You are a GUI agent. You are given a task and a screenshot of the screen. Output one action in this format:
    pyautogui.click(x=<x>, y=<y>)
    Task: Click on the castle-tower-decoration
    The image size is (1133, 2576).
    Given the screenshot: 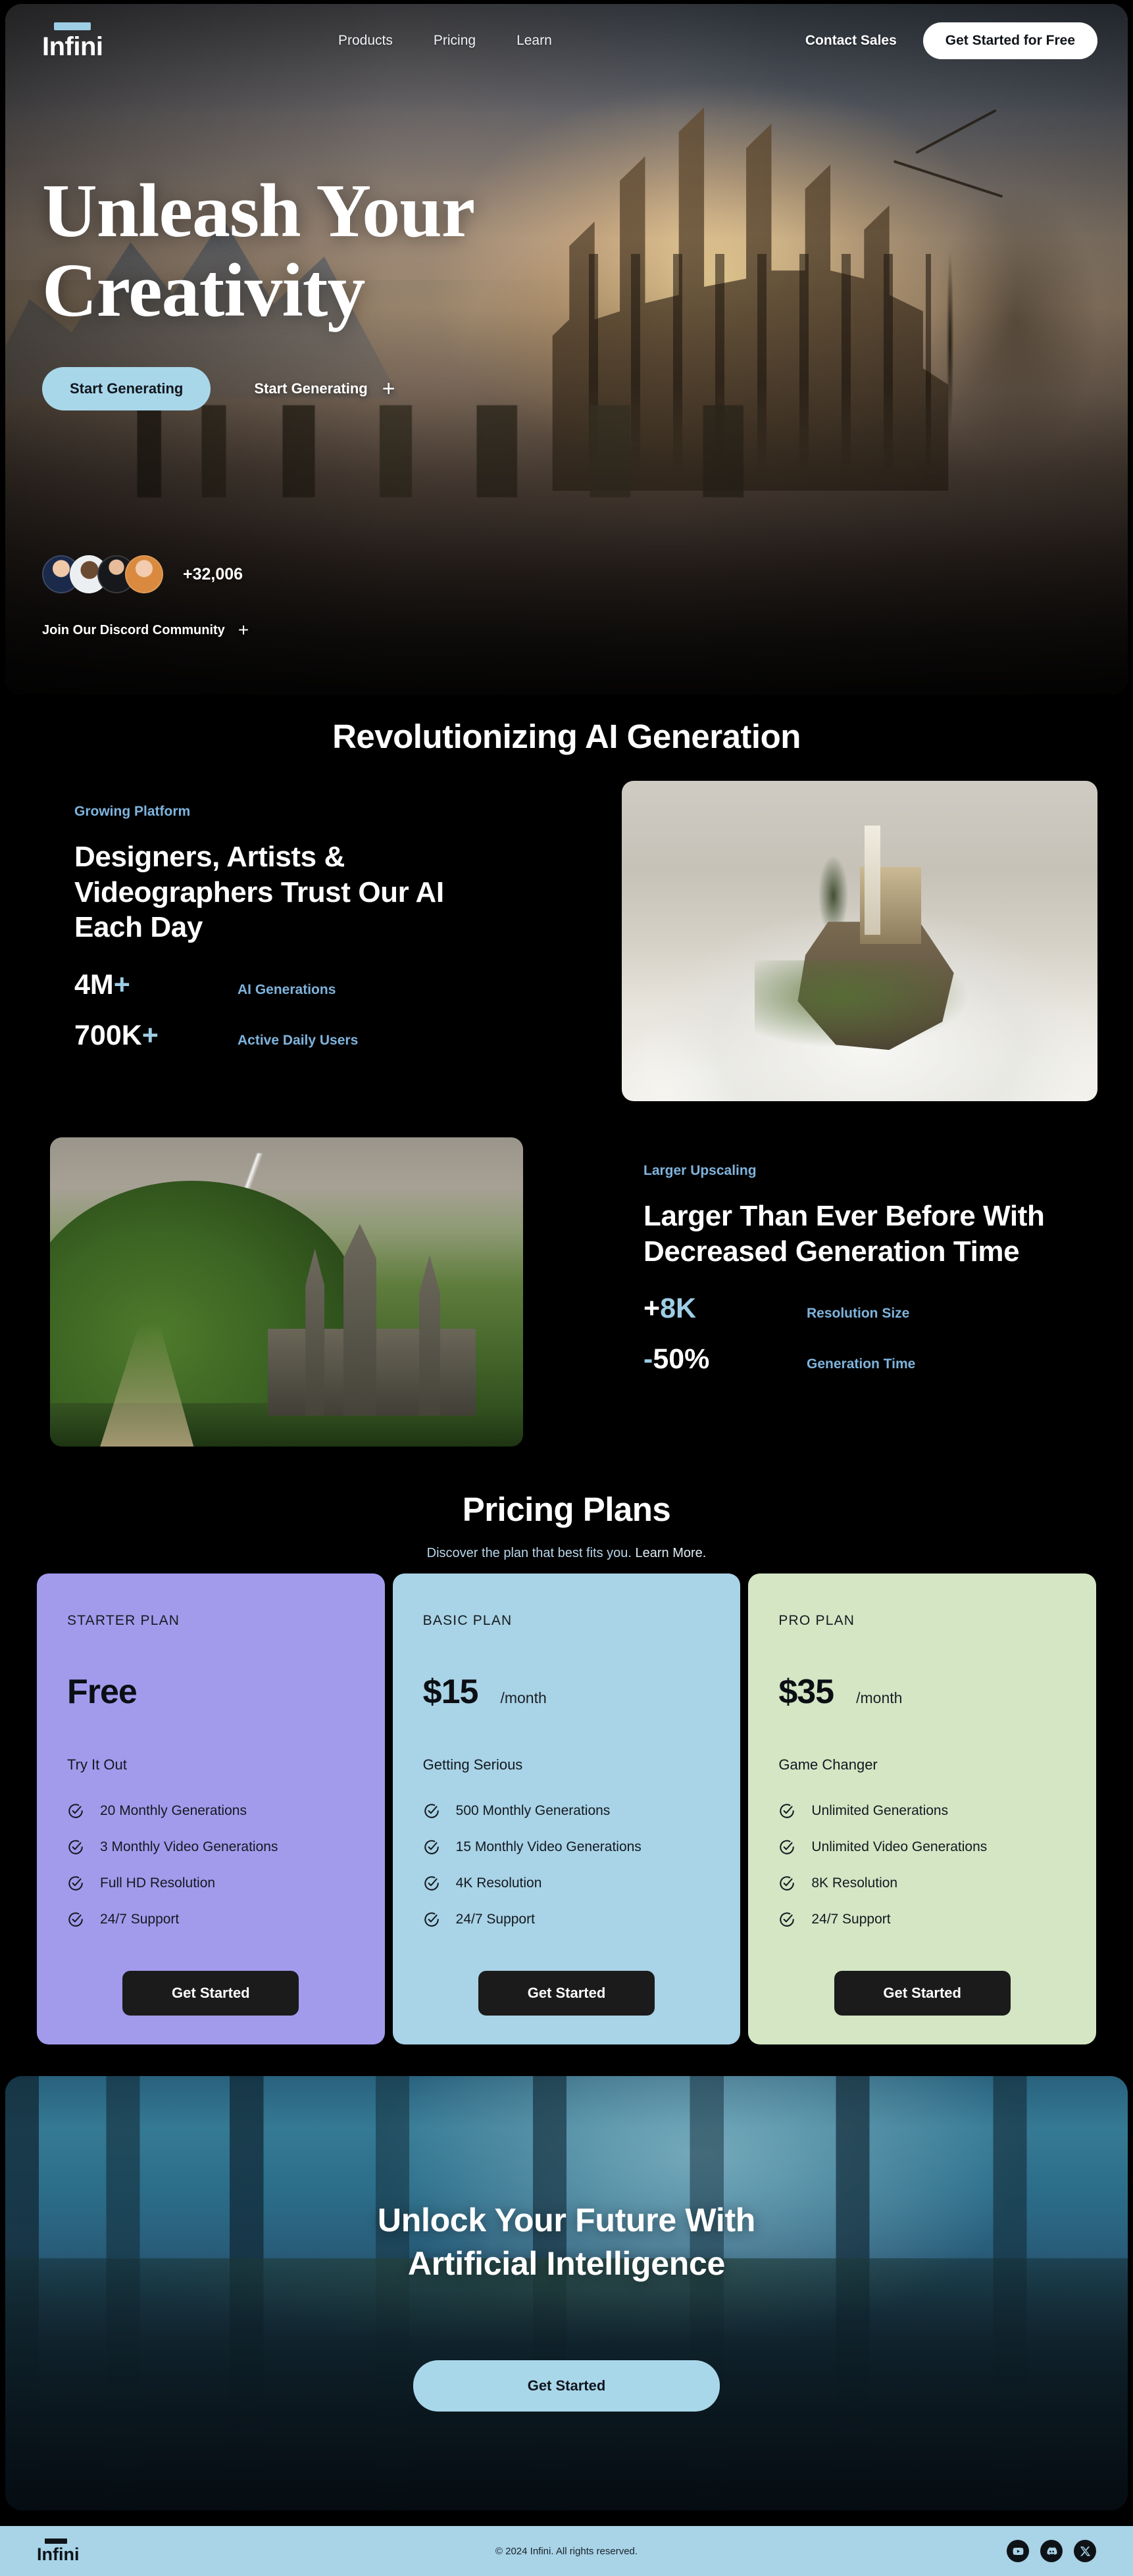 What is the action you would take?
    pyautogui.click(x=872, y=880)
    